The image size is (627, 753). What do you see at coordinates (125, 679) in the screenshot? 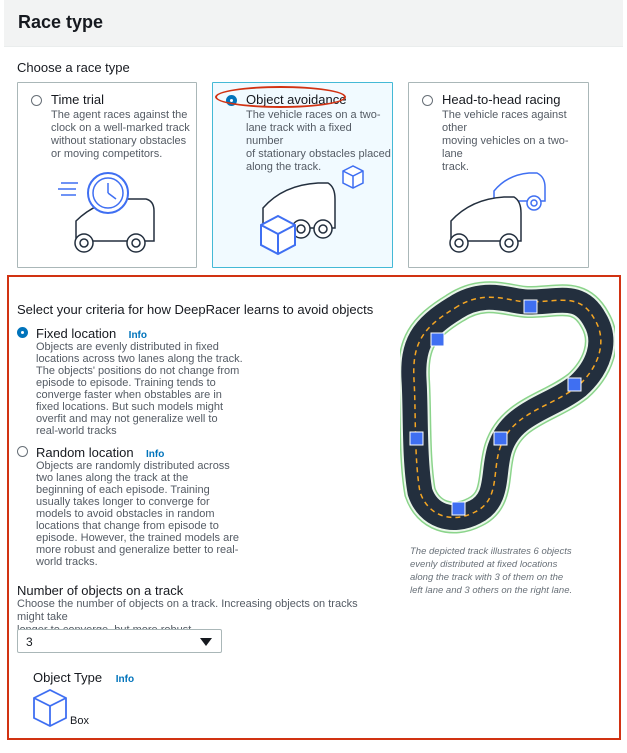
I see `object-type-info-link: Info` at bounding box center [125, 679].